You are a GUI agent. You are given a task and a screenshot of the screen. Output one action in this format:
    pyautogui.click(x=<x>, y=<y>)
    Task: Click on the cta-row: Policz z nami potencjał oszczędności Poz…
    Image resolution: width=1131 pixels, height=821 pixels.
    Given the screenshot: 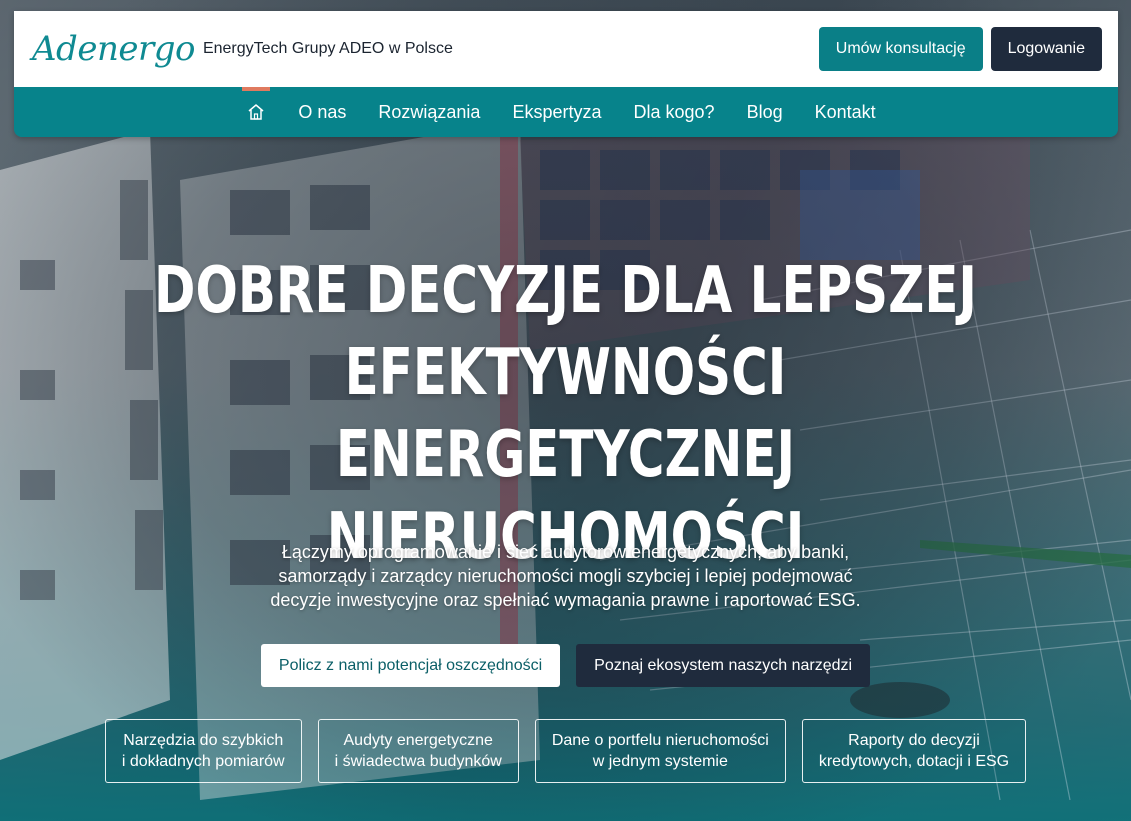 What is the action you would take?
    pyautogui.click(x=565, y=665)
    